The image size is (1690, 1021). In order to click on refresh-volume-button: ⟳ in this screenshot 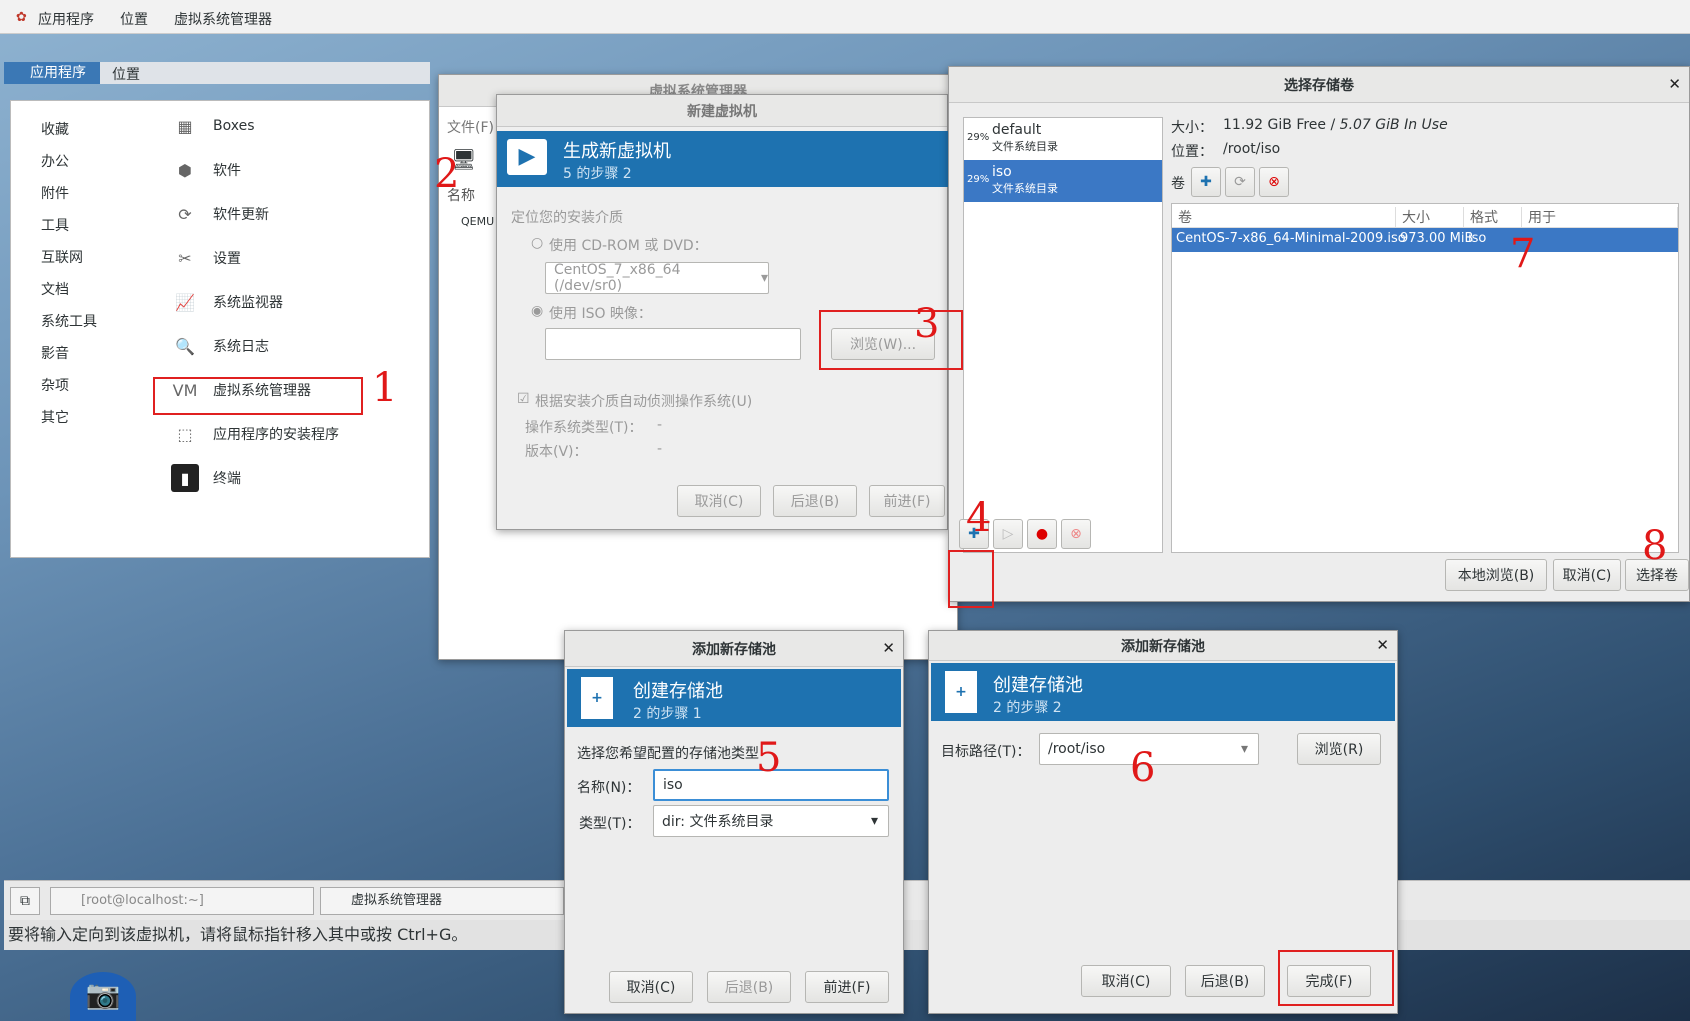, I will do `click(1240, 182)`.